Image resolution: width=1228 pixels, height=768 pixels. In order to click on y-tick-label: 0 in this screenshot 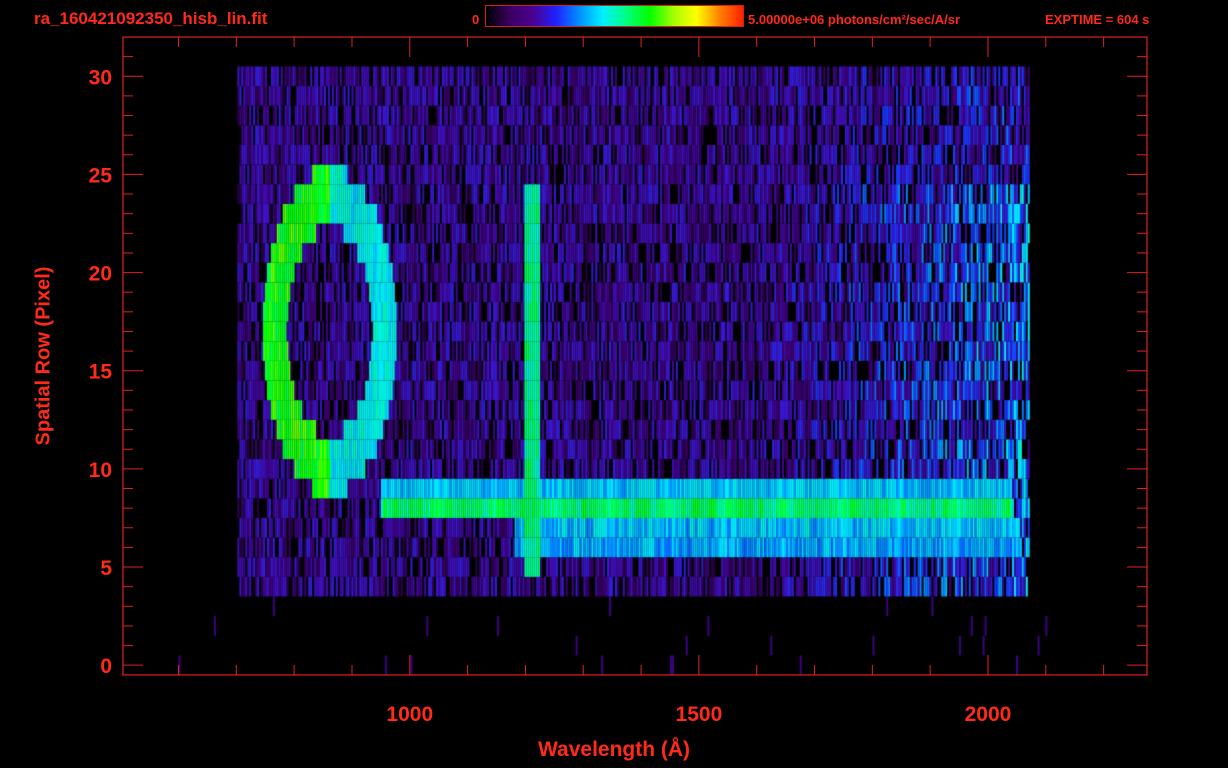, I will do `click(106, 666)`.